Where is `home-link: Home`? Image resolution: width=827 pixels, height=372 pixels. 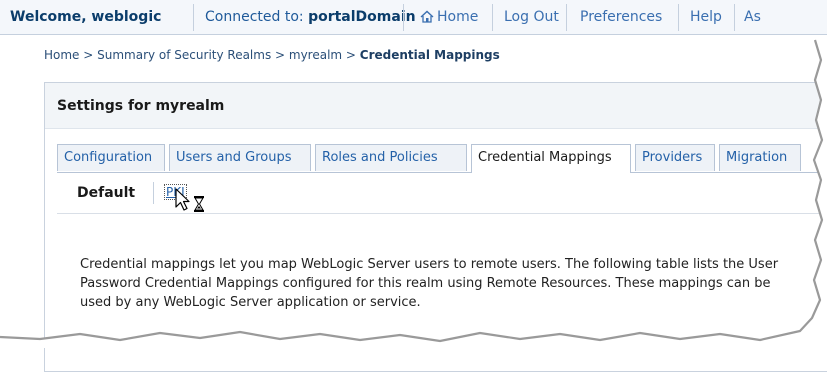 home-link: Home is located at coordinates (449, 17).